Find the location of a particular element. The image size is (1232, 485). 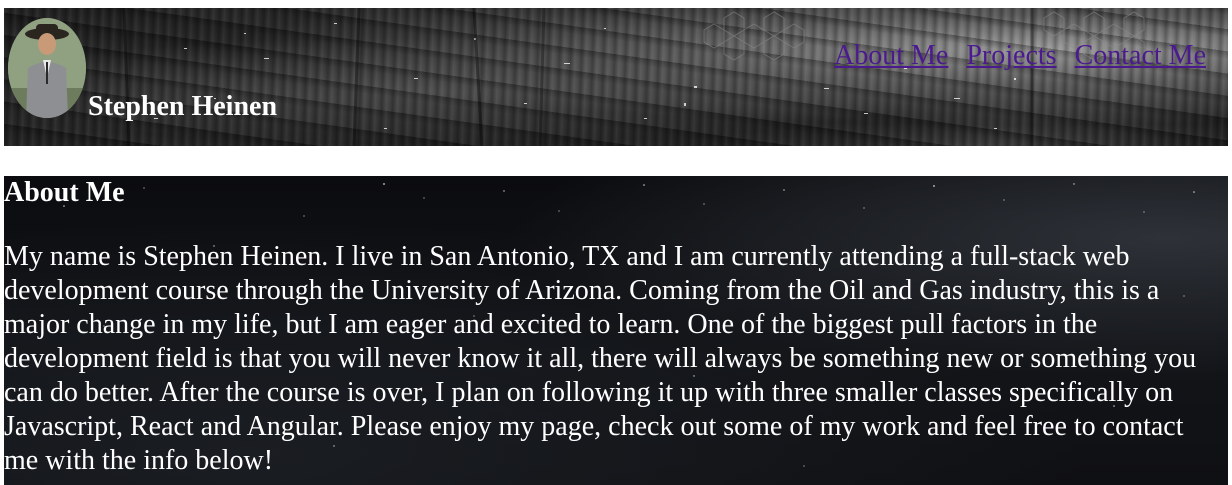

nav-projects-link: Projects is located at coordinates (1011, 56).